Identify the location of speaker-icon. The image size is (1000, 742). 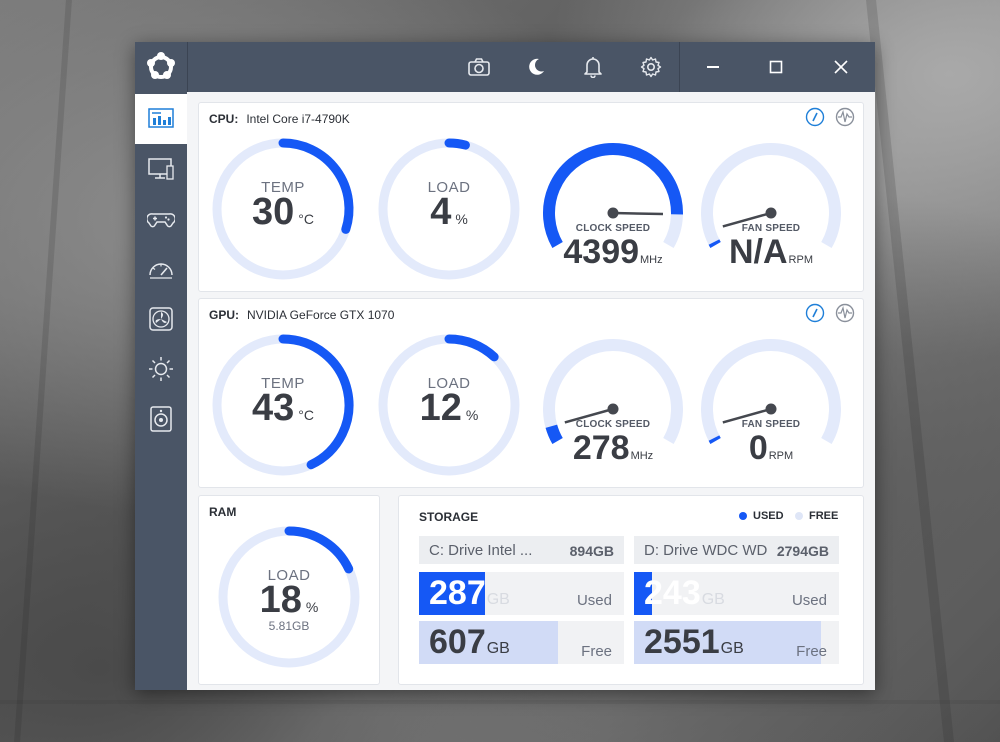
(161, 419).